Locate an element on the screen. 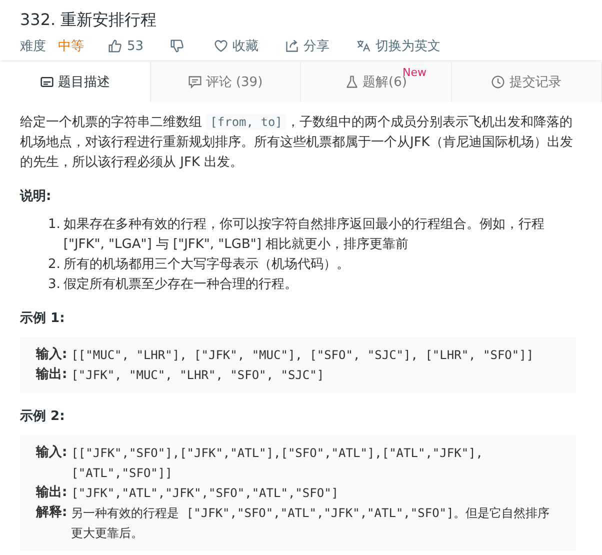  tab: 题目描述 is located at coordinates (75, 82).